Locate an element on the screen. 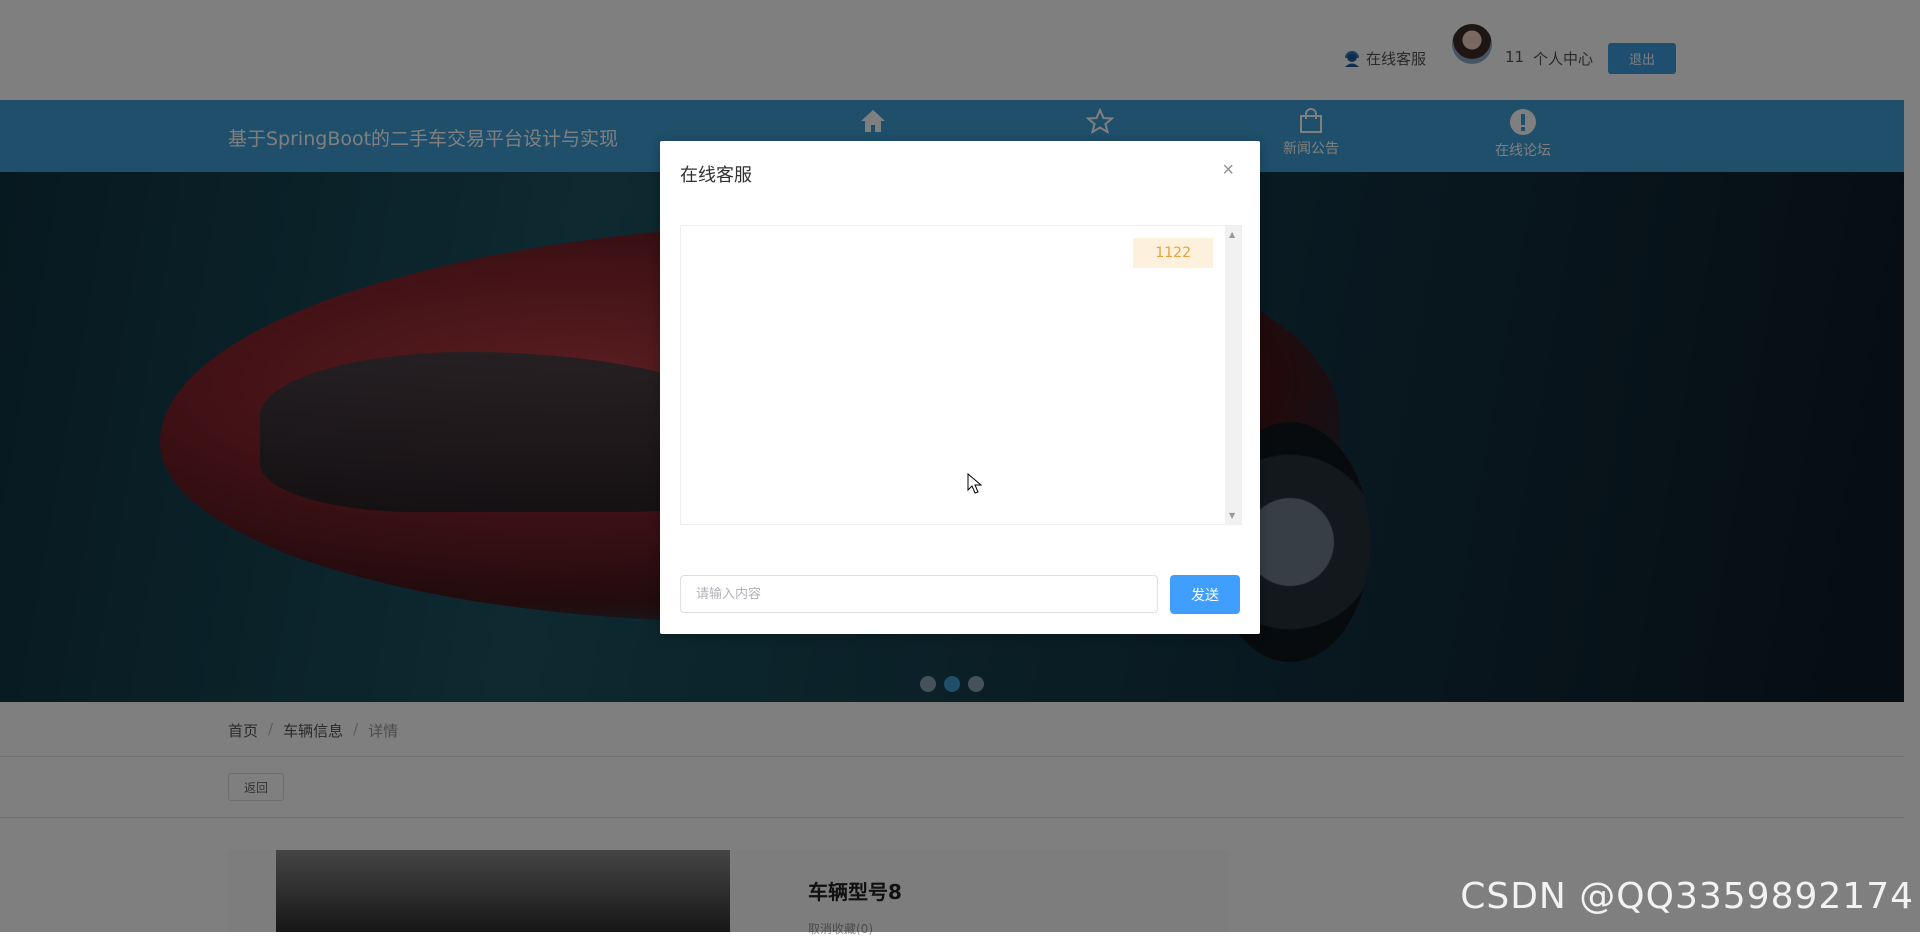 The width and height of the screenshot is (1920, 937). scroll-up-icon: ▲ is located at coordinates (1232, 234).